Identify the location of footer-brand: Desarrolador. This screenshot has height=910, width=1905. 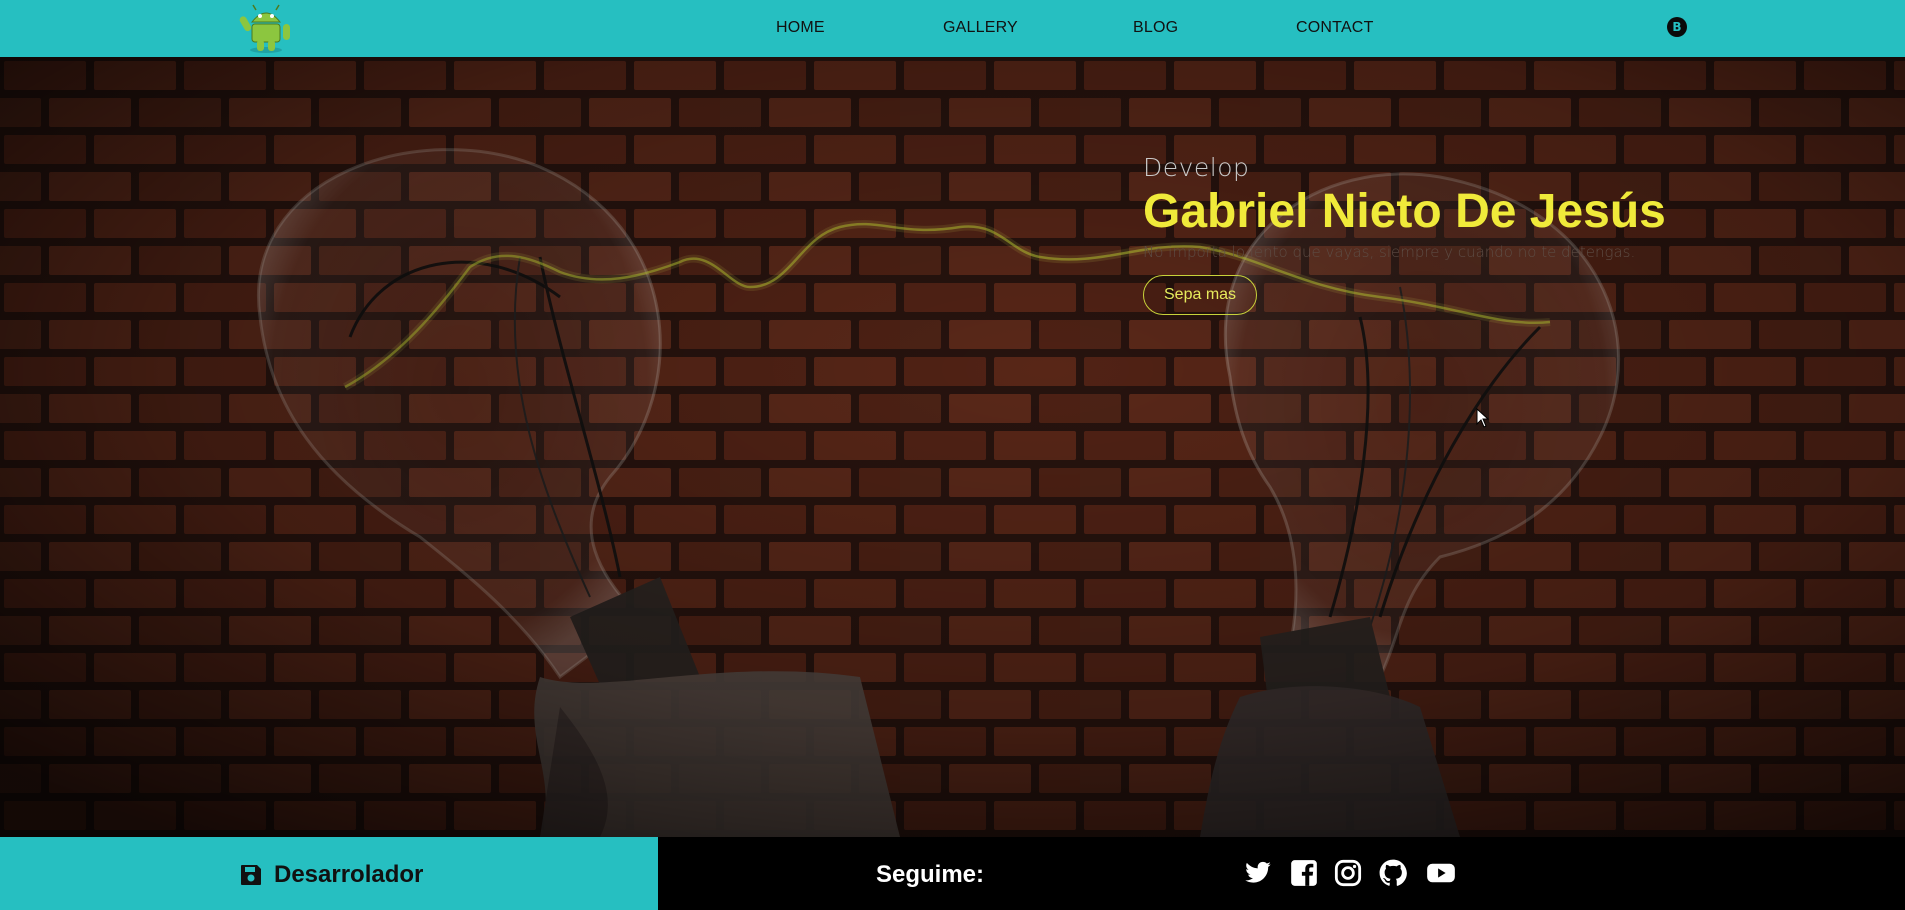
(331, 875).